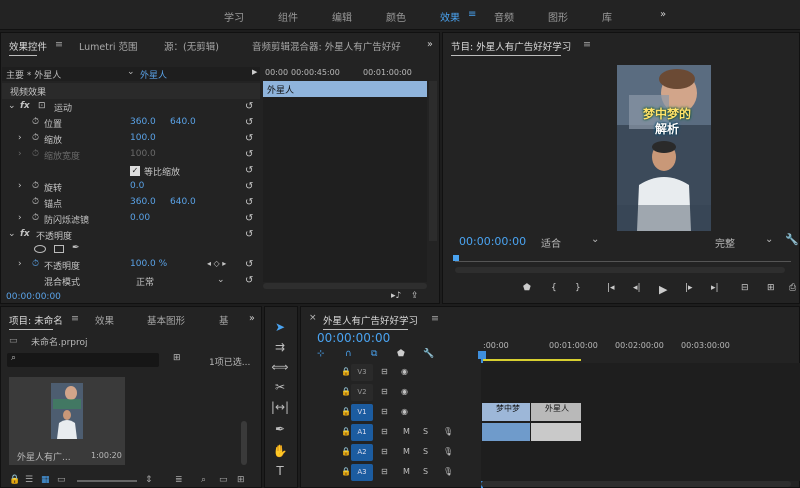  Describe the element at coordinates (607, 16) in the screenshot. I see `ws-tab-libraries: 库` at that location.